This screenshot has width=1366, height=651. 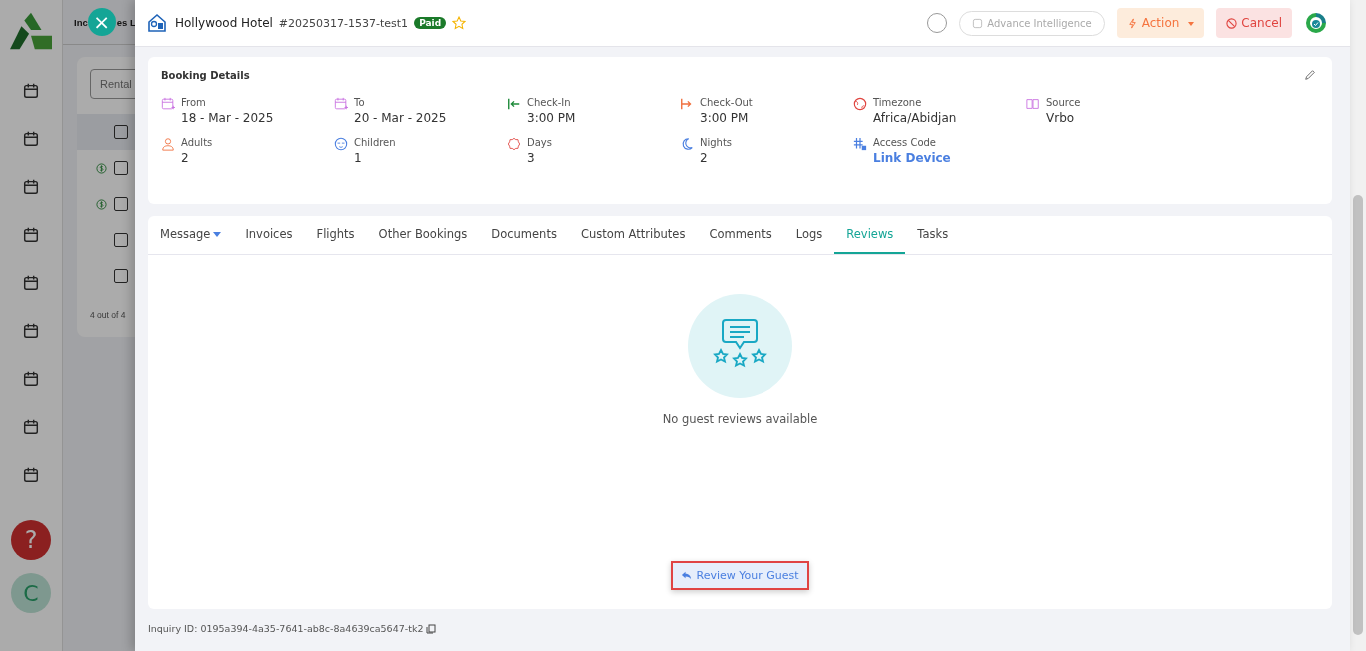 What do you see at coordinates (1061, 118) in the screenshot?
I see `detail-value: Vrbo` at bounding box center [1061, 118].